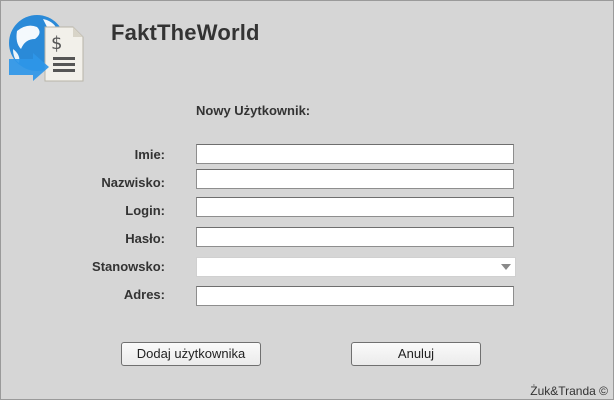  Describe the element at coordinates (506, 267) in the screenshot. I see `chevron-down-icon` at that location.